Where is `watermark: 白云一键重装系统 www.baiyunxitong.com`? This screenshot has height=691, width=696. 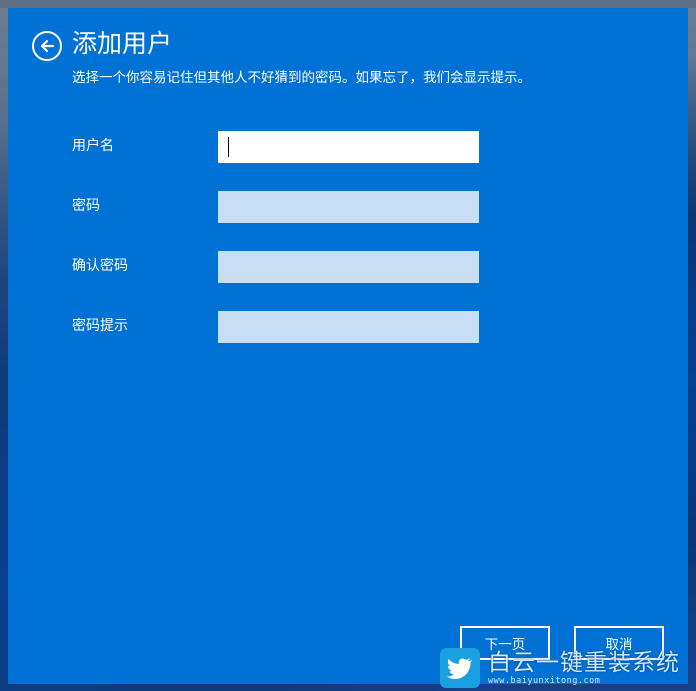
watermark: 白云一键重装系统 www.baiyunxitong.com is located at coordinates (568, 667).